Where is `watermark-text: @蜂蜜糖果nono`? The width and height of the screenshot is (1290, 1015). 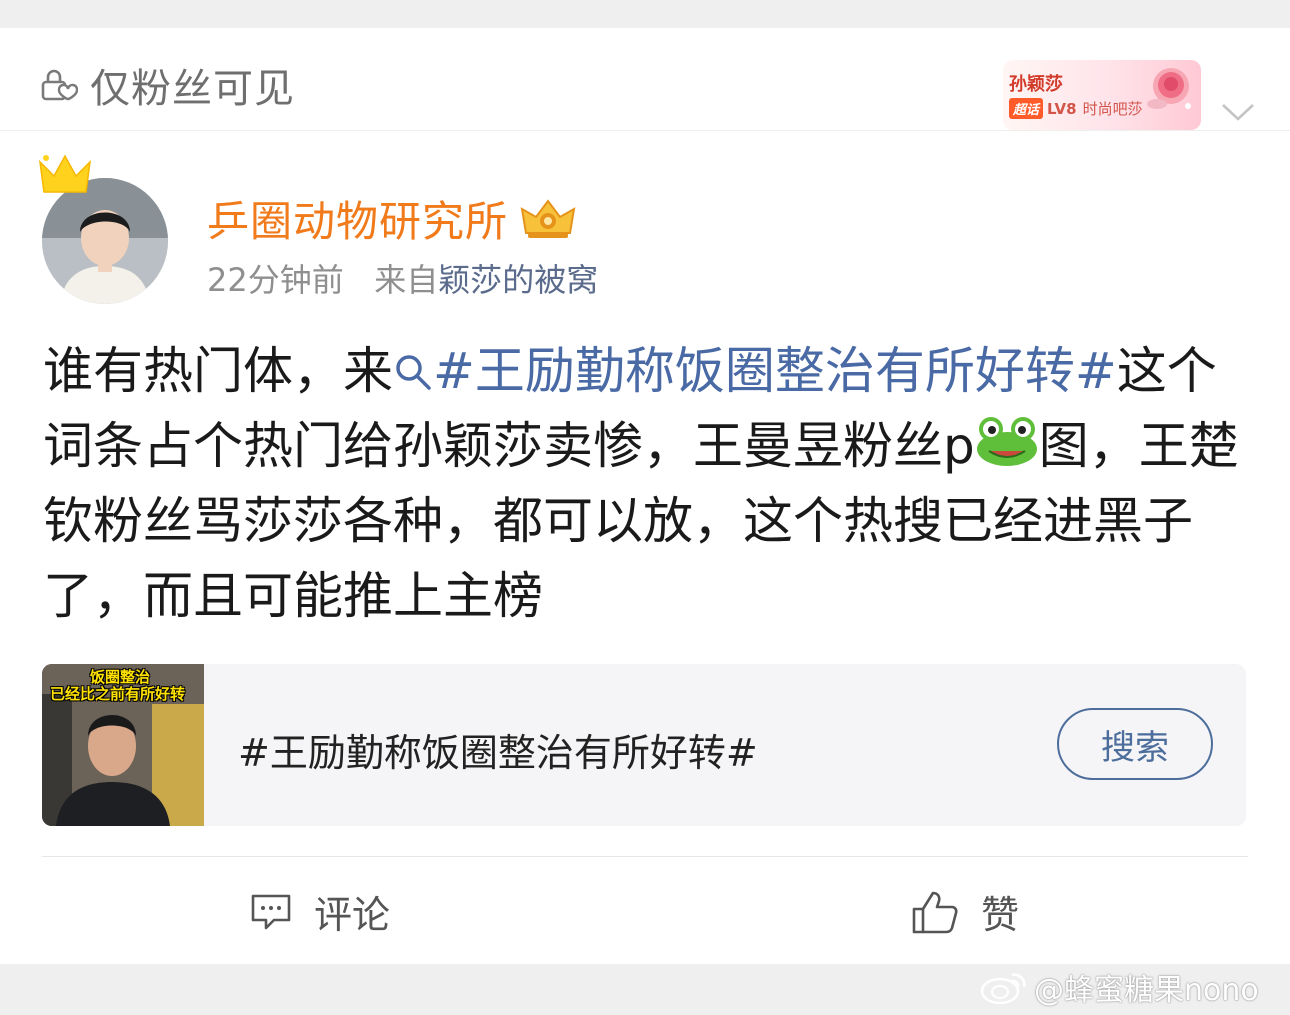
watermark-text: @蜂蜜糖果nono is located at coordinates (1146, 990).